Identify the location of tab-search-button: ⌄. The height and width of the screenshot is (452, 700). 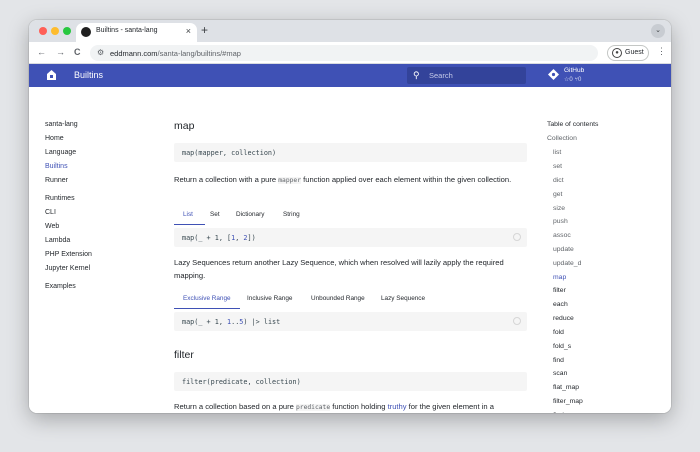
(658, 31).